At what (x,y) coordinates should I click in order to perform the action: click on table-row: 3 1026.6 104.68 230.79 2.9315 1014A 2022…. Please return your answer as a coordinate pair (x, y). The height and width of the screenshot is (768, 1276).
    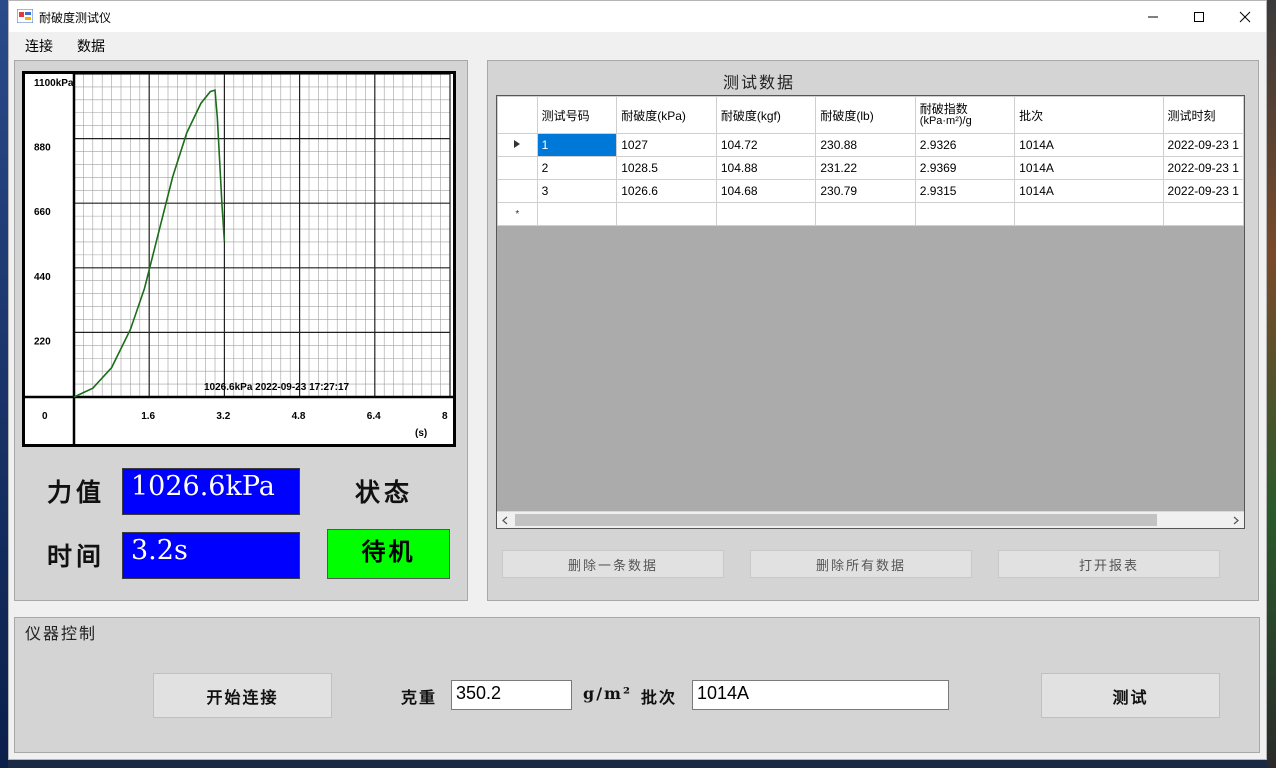
    Looking at the image, I should click on (870, 191).